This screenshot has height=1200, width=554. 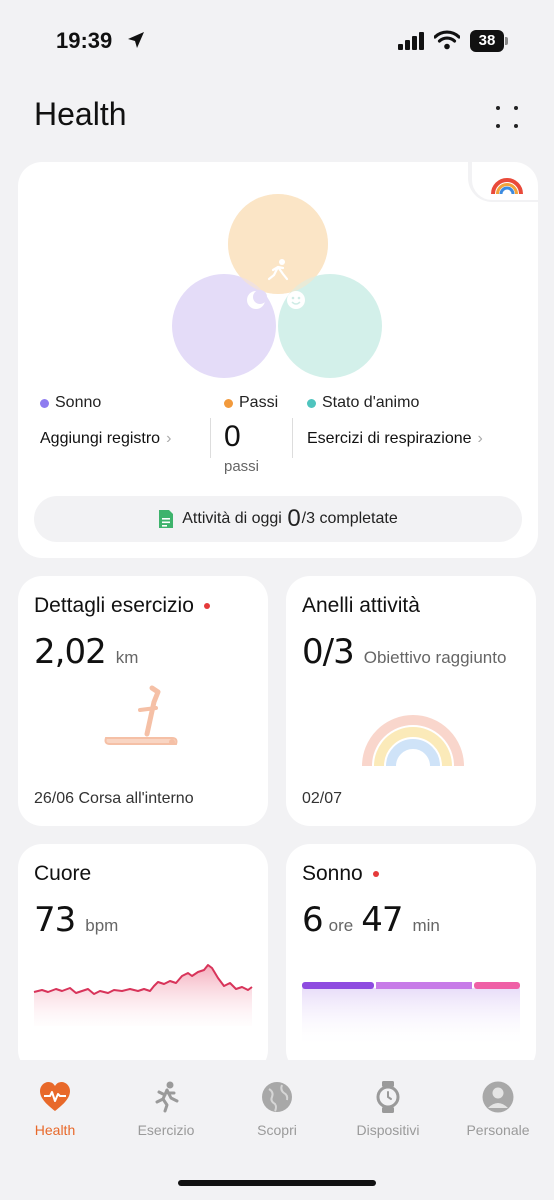 I want to click on steps-label: Passi, so click(x=259, y=402).